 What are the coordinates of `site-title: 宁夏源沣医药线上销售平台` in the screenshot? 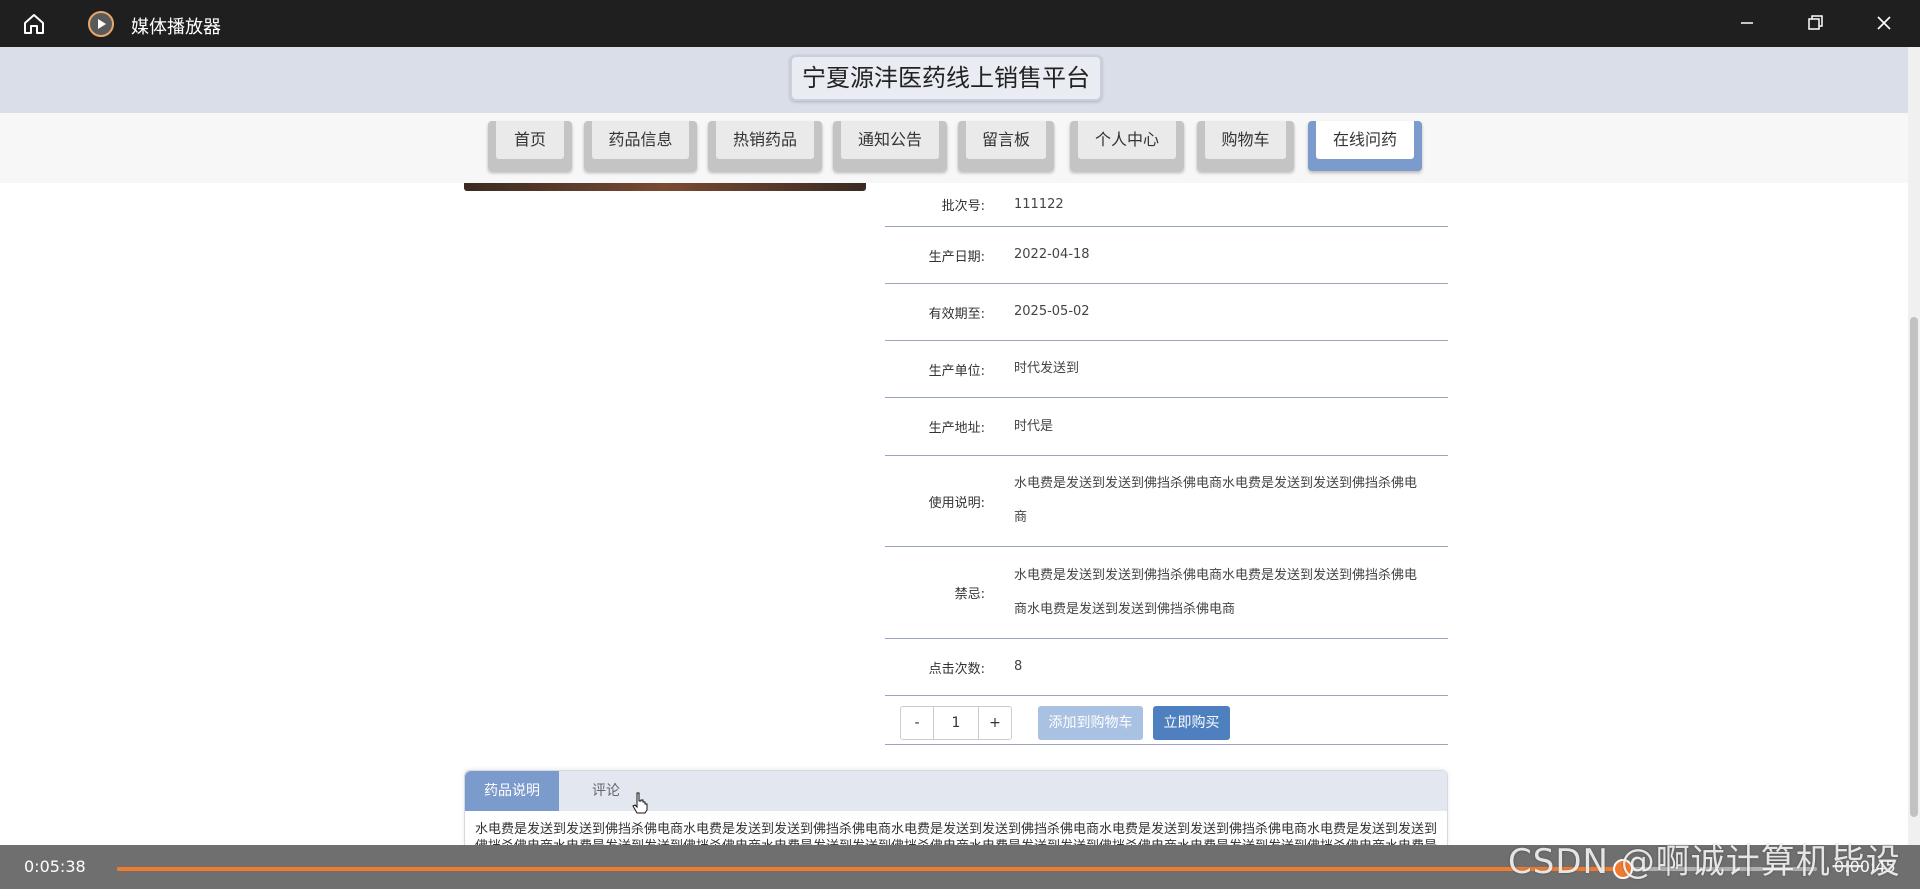 It's located at (946, 78).